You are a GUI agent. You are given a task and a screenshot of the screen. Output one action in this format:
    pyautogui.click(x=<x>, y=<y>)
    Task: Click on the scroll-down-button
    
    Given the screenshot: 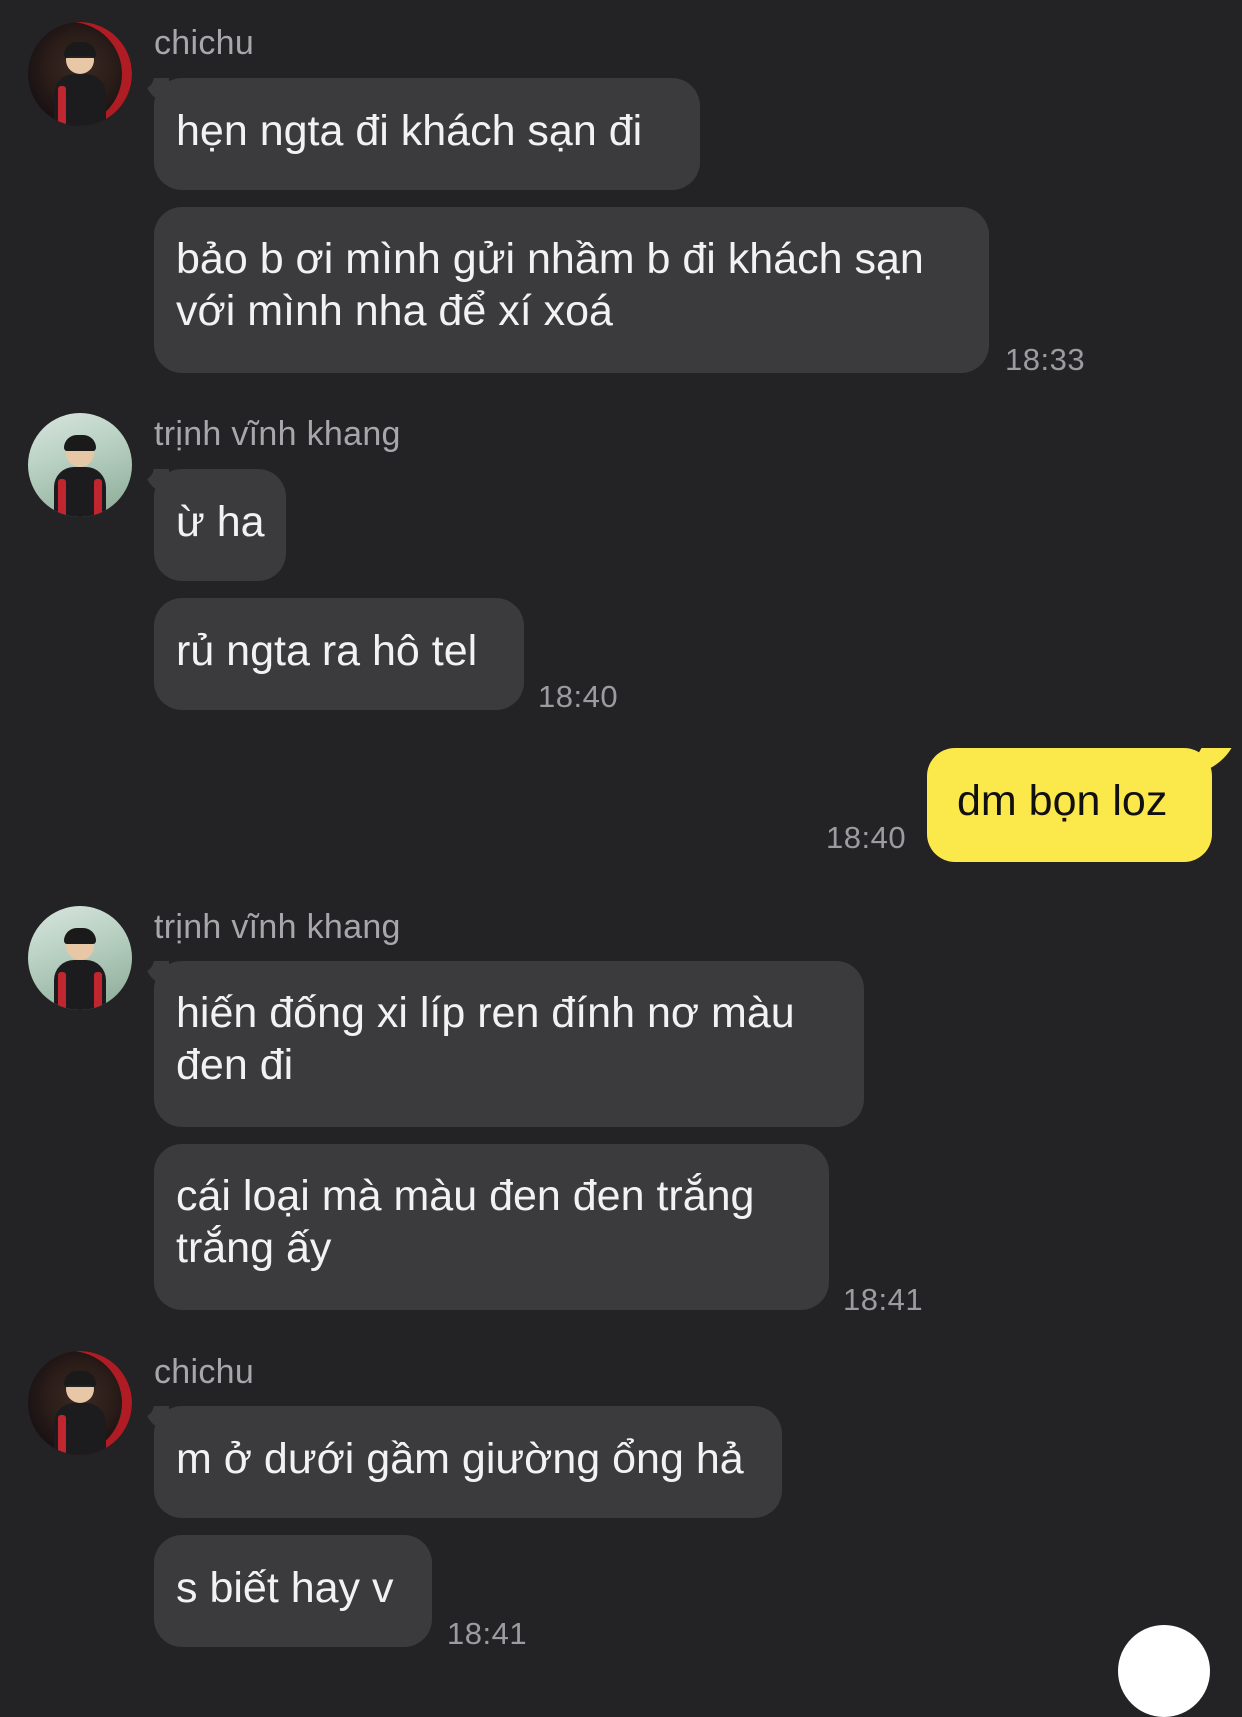 What is the action you would take?
    pyautogui.click(x=1164, y=1671)
    